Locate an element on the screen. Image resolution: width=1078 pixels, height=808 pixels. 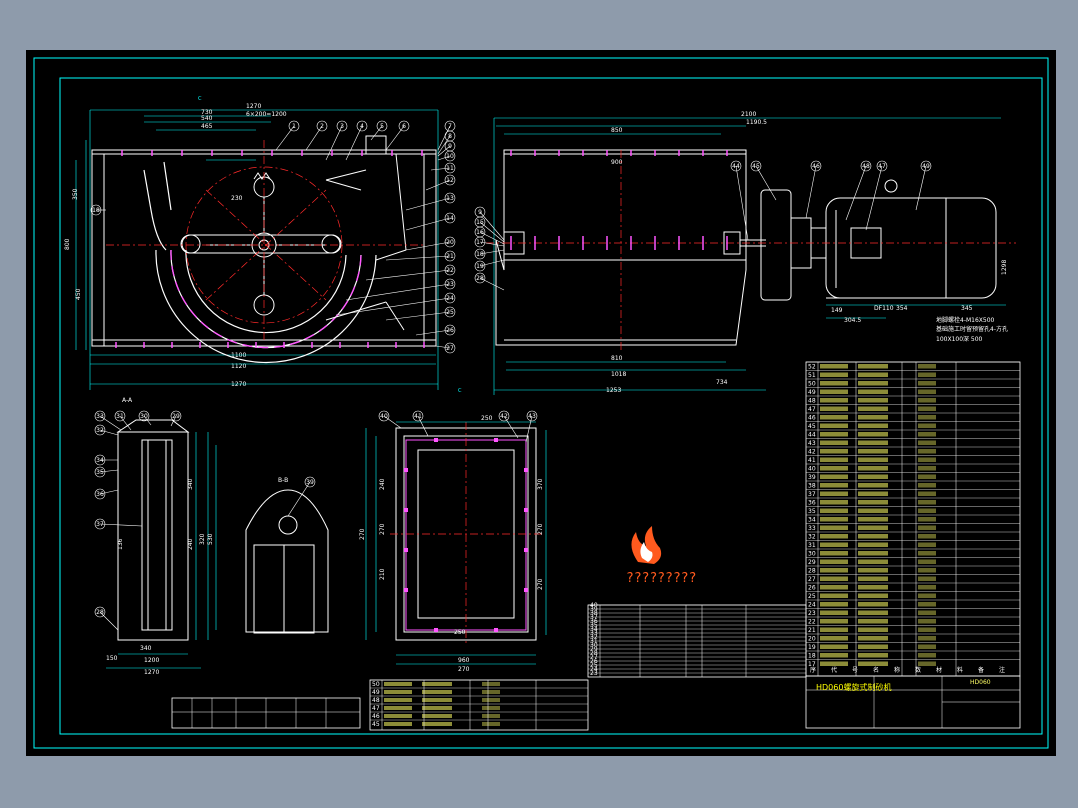
dim-side-2100: 2100 is located at coordinates (748, 114).